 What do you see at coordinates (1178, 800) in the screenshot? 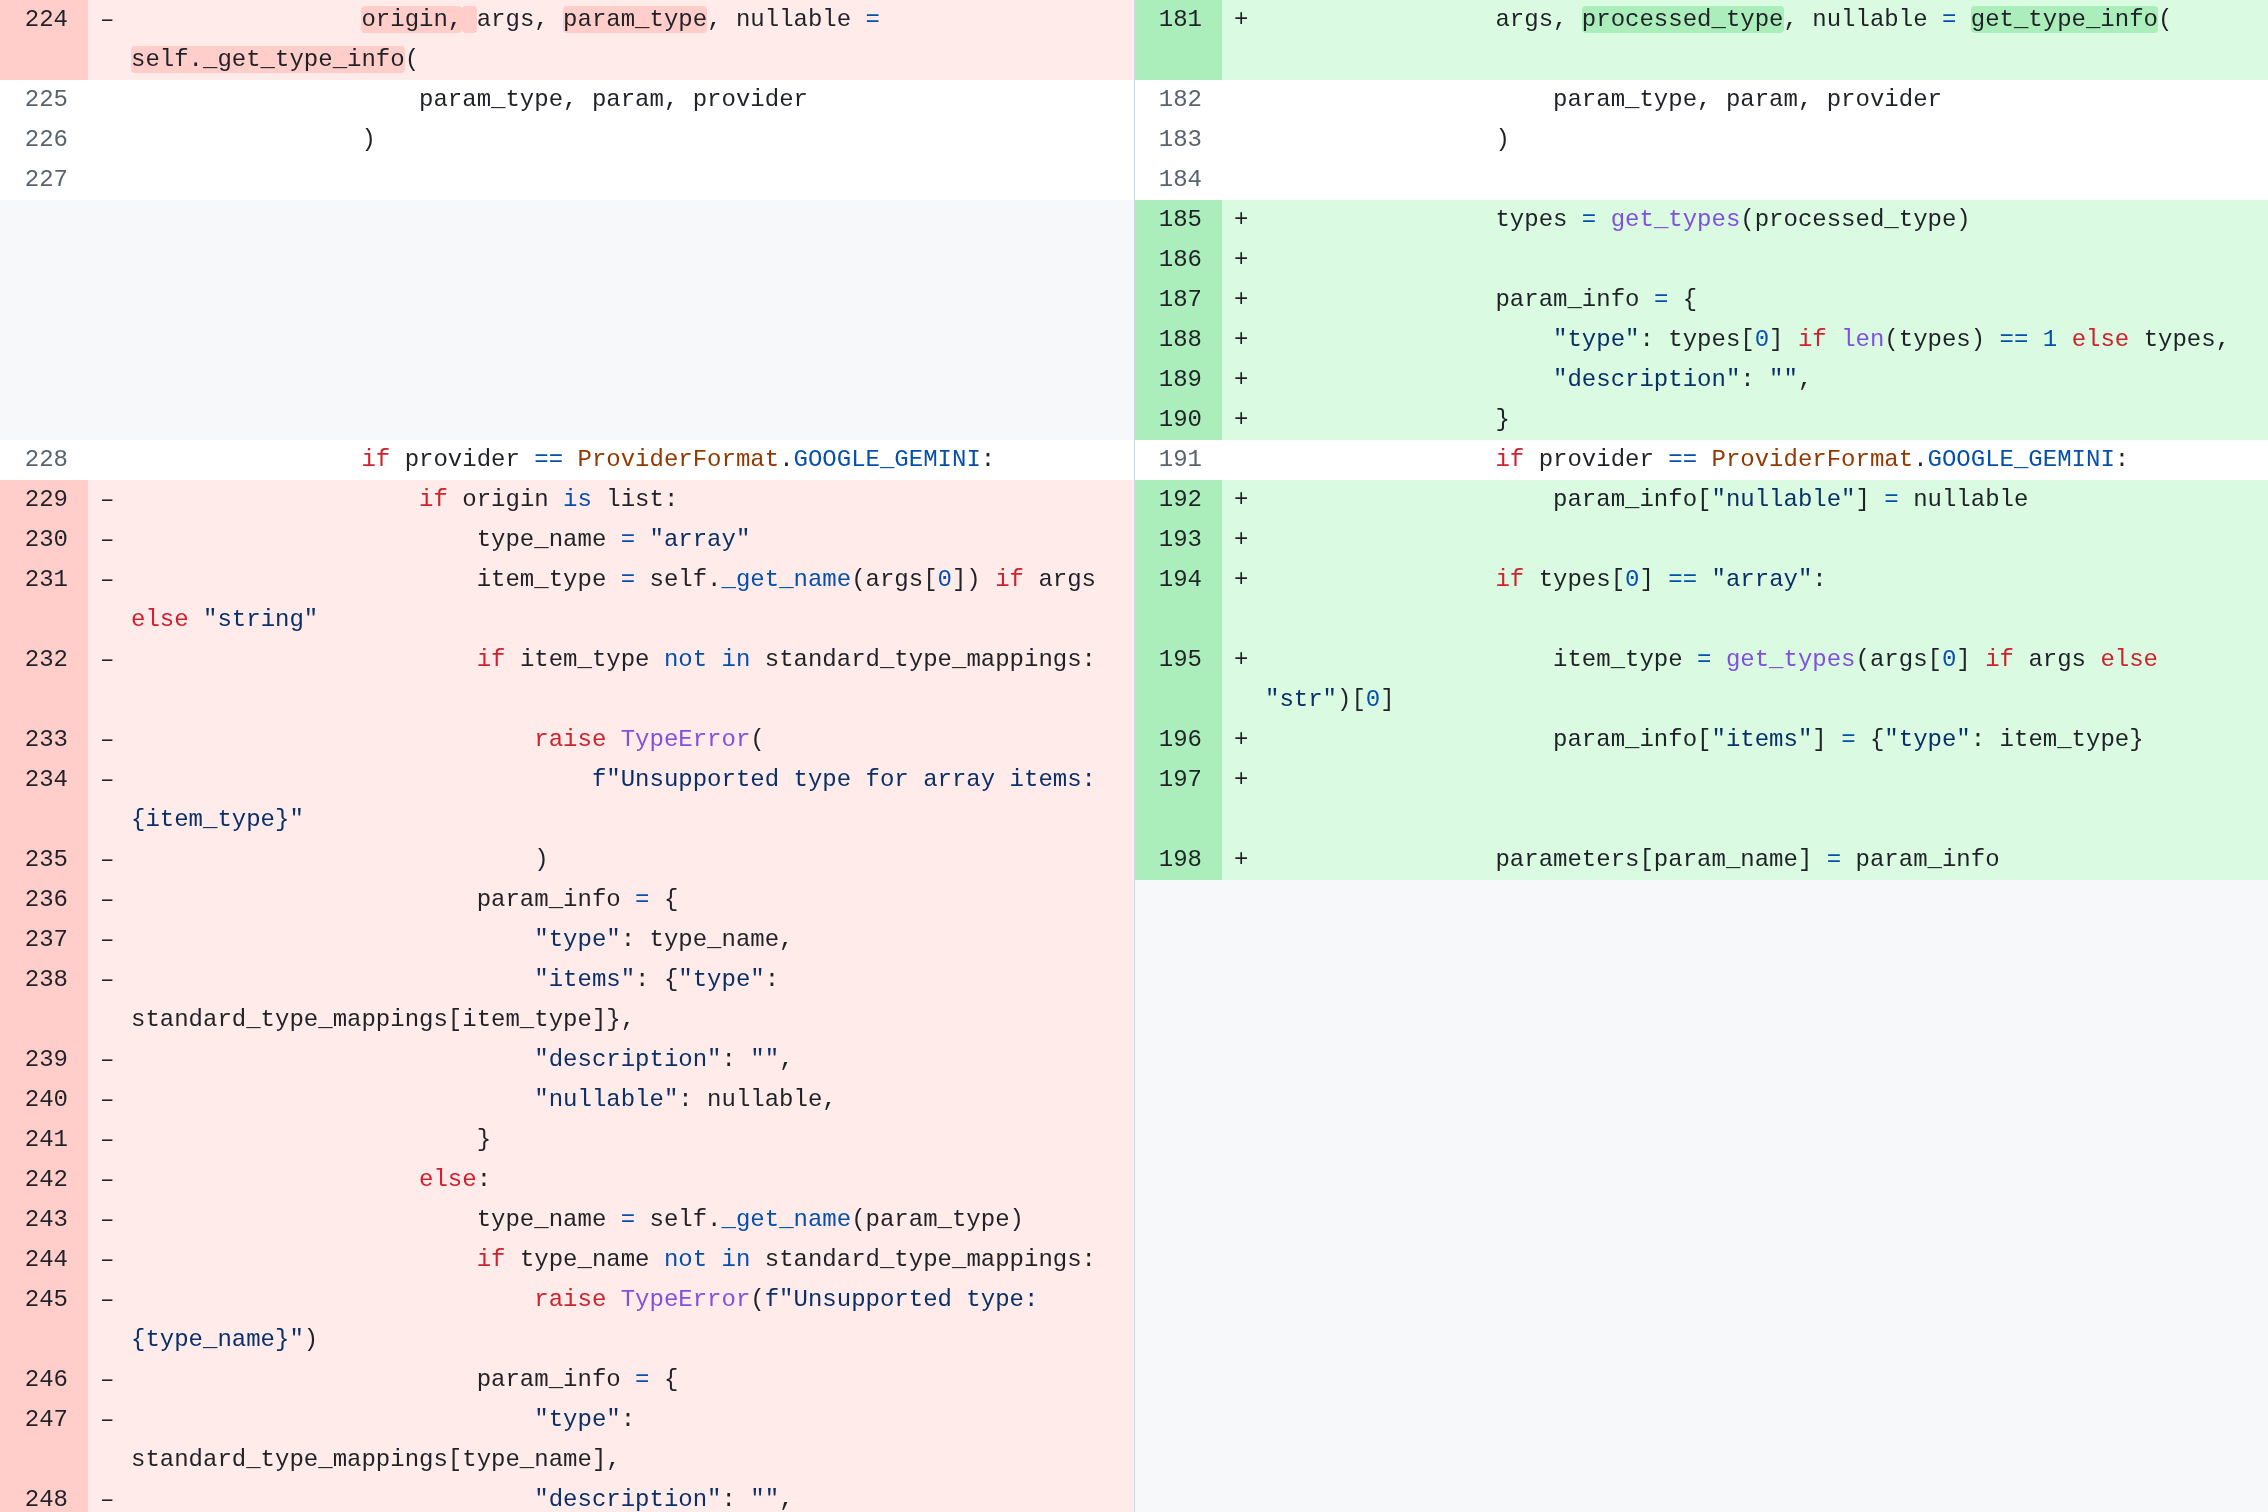
I see `line-number: 197` at bounding box center [1178, 800].